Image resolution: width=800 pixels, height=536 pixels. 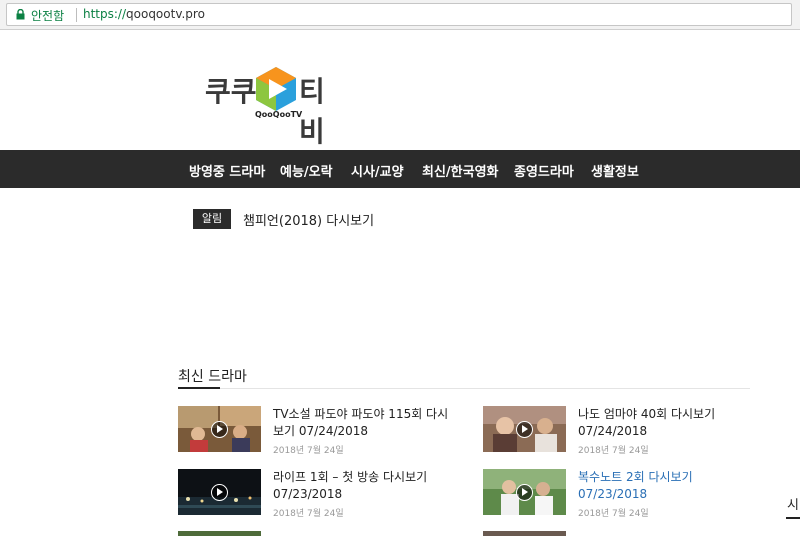 What do you see at coordinates (306, 170) in the screenshot?
I see `nav-item-entertainment: 예능/오락` at bounding box center [306, 170].